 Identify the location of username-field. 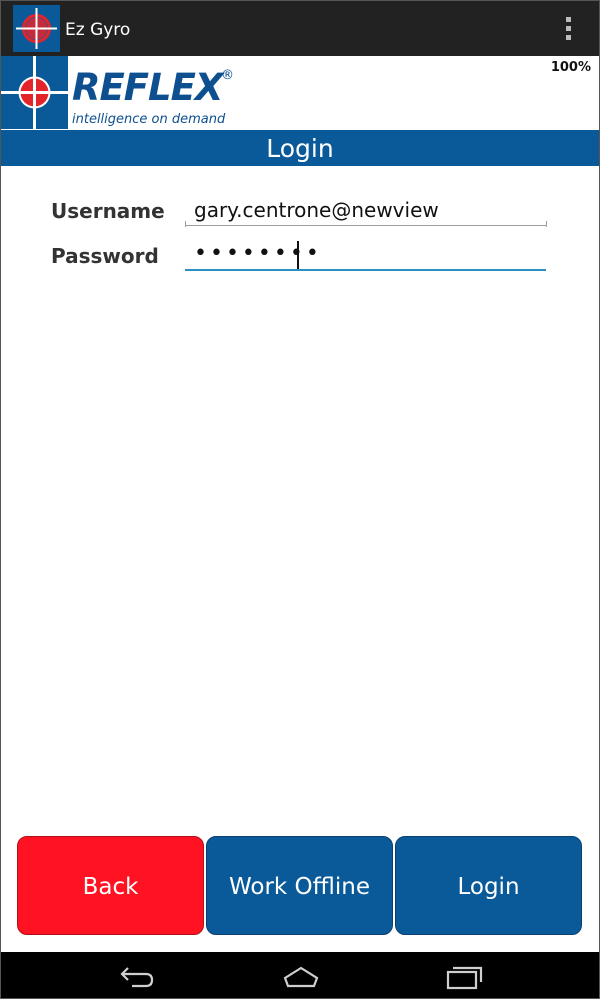
(365, 210).